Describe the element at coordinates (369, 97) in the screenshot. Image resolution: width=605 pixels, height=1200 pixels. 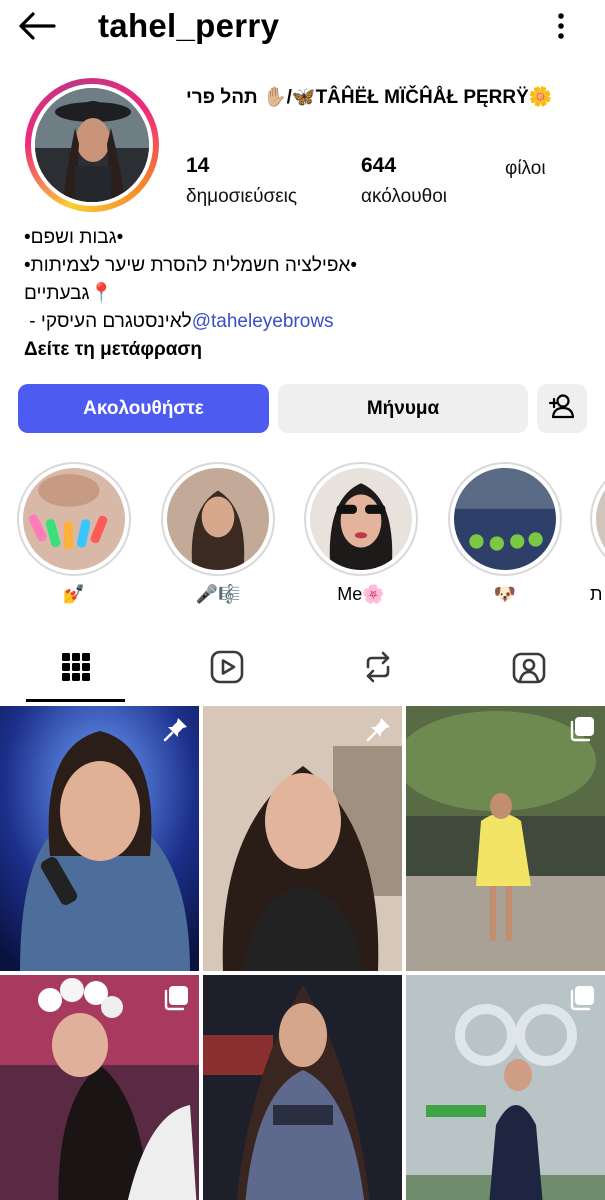
I see `profile-display-name: 🌼TÂĤËŁ MÏČĤÅŁ PĘRRŸ🦋/✋🏼 תהל פרי` at that location.